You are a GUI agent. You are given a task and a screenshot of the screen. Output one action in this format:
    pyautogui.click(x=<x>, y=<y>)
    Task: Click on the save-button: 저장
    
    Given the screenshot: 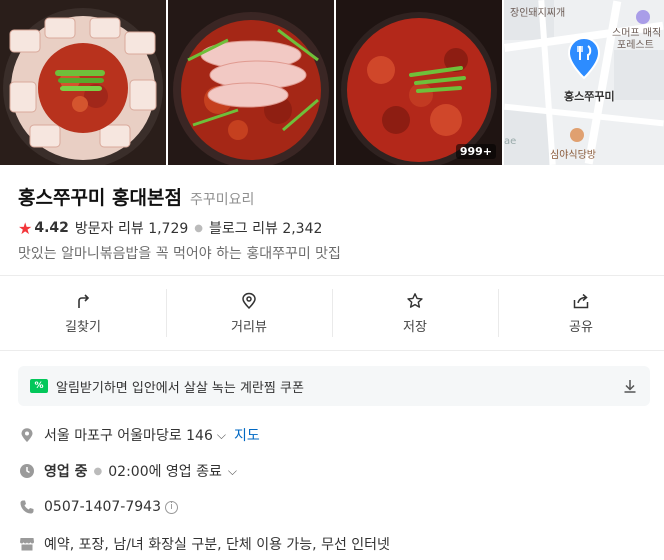 What is the action you would take?
    pyautogui.click(x=415, y=313)
    